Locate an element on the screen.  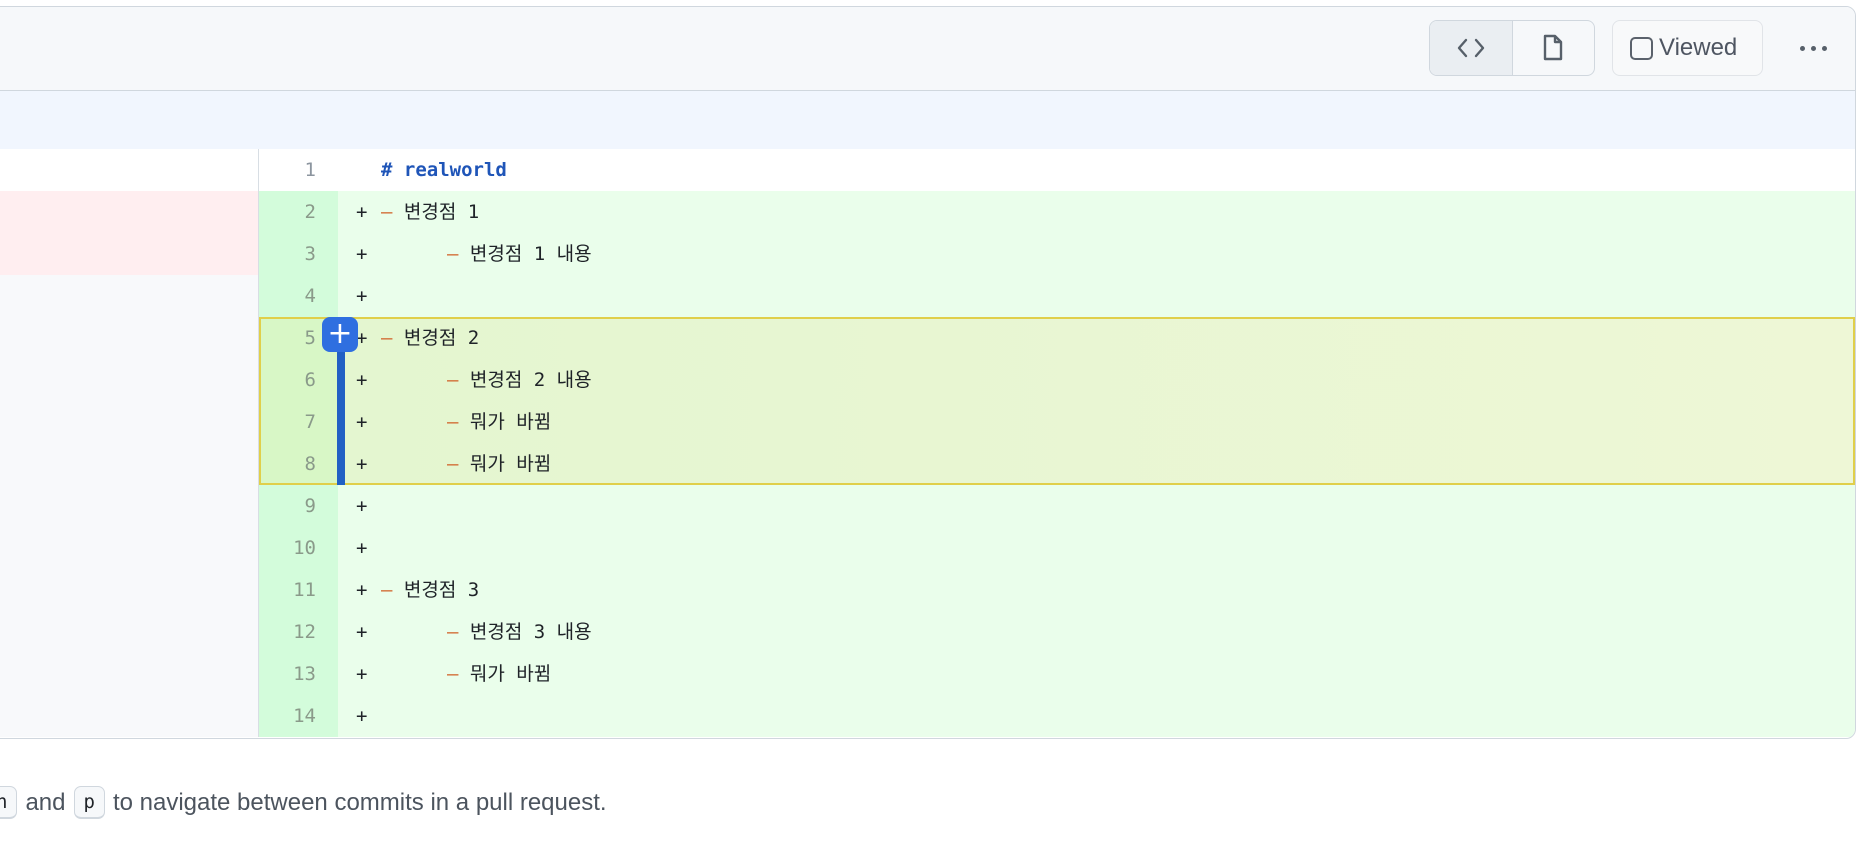
viewed-checkbox: Viewed is located at coordinates (1687, 48).